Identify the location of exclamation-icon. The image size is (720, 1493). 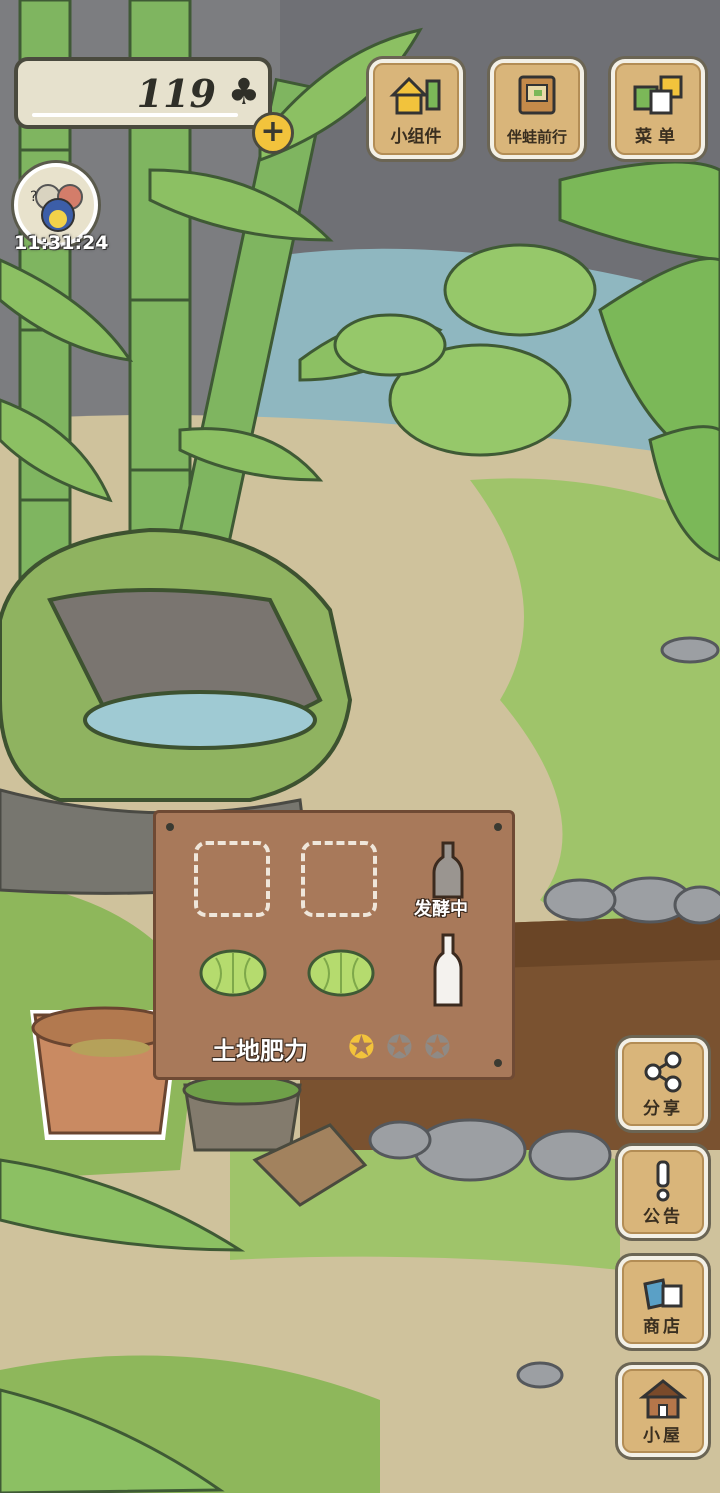
(663, 1181).